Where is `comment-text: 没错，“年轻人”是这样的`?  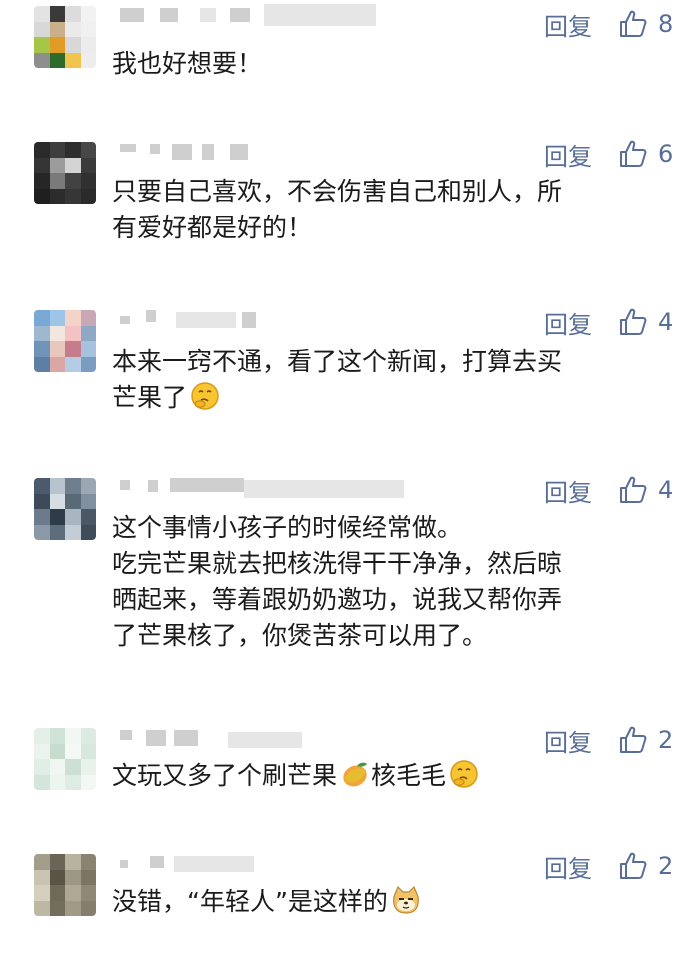 comment-text: 没错，“年轻人”是这样的 is located at coordinates (392, 902).